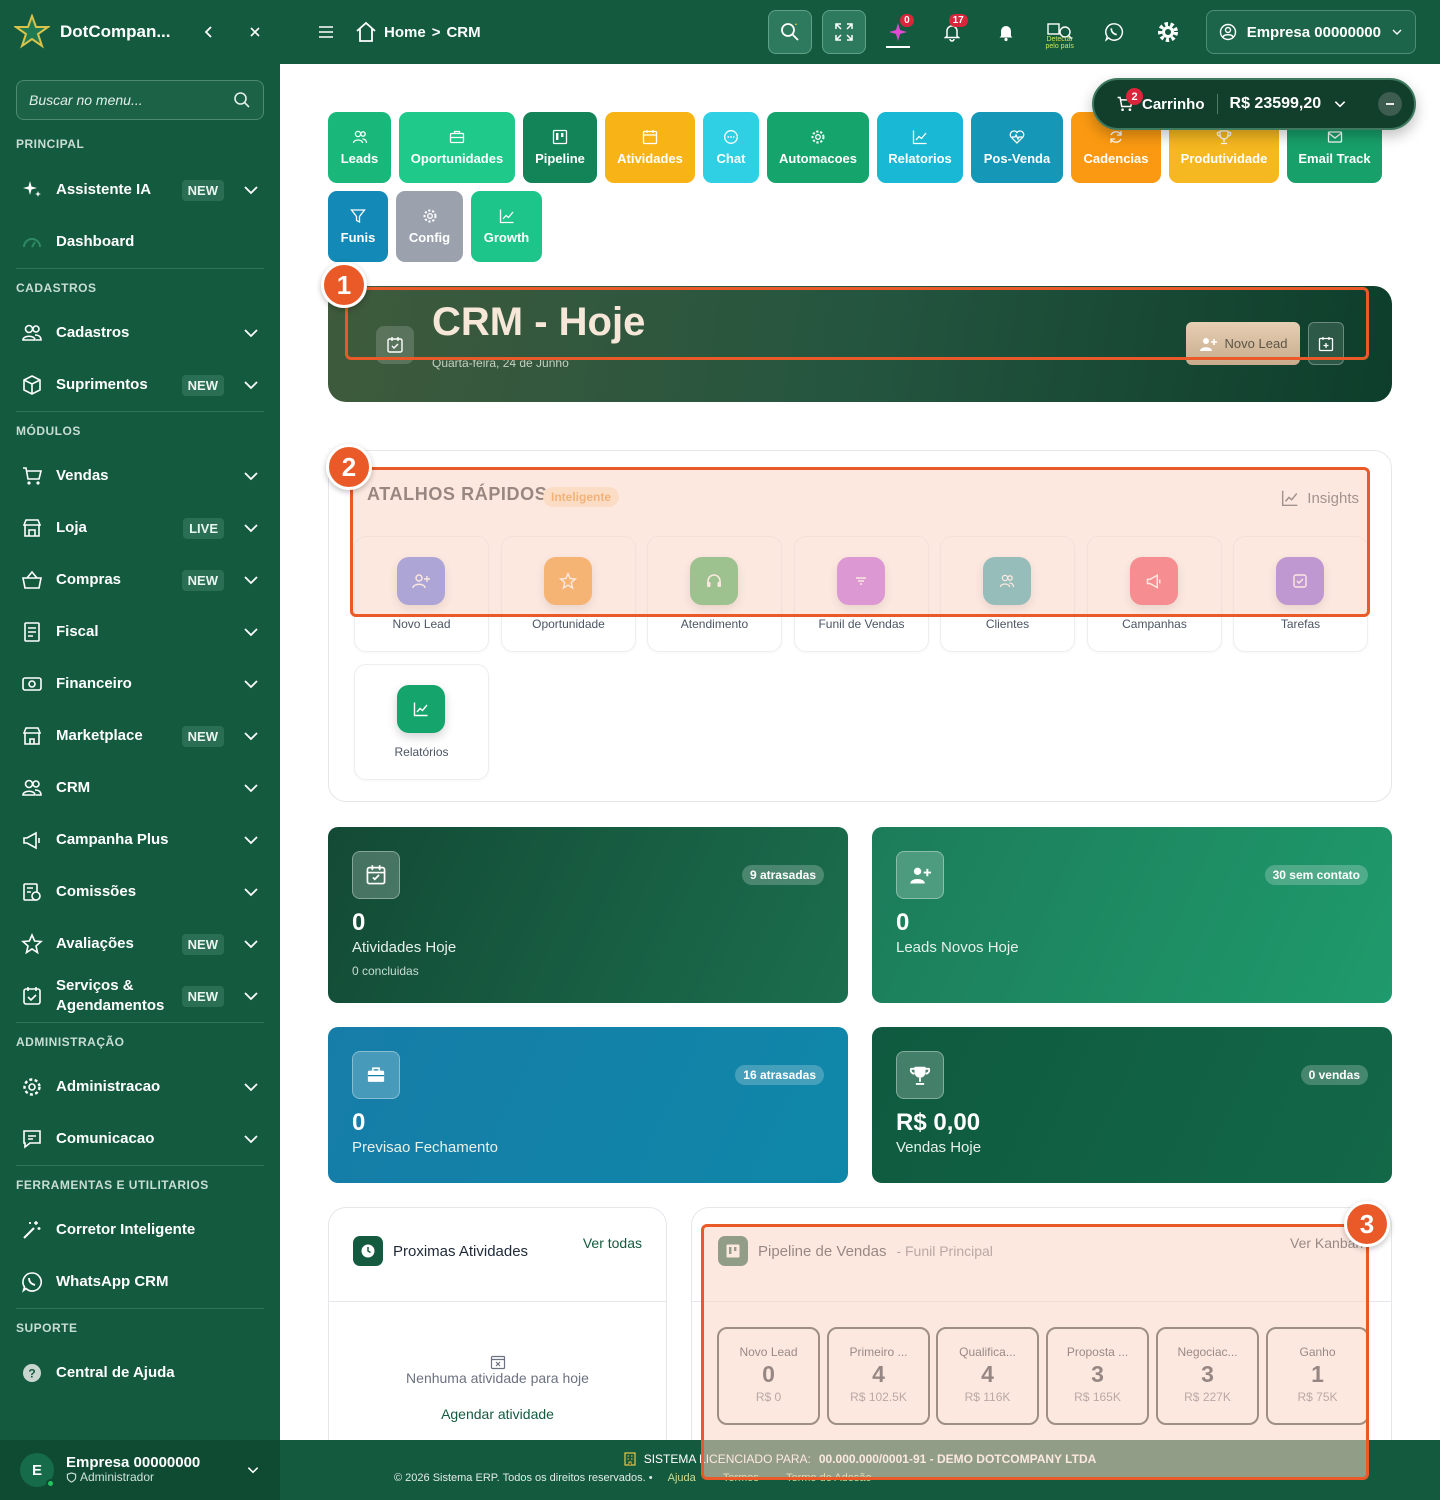  Describe the element at coordinates (140, 684) in the screenshot. I see `sidebar-item-financeiro: Financeiro` at that location.